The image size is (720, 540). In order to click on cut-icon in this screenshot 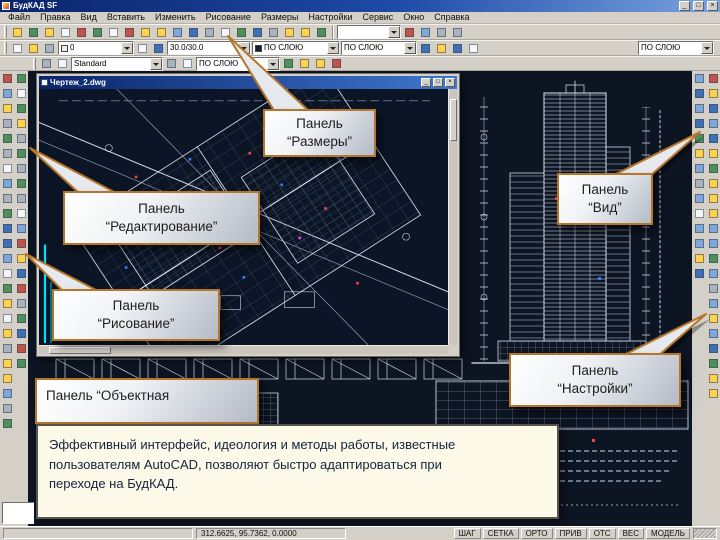, I will do `click(113, 32)`.